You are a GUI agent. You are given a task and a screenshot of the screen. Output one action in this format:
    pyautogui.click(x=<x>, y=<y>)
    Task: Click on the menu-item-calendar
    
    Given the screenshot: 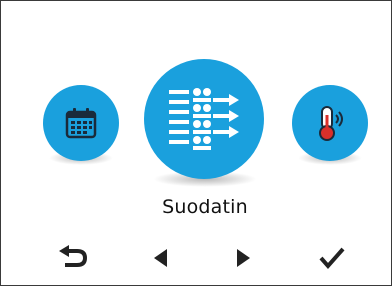 What is the action you would take?
    pyautogui.click(x=81, y=123)
    